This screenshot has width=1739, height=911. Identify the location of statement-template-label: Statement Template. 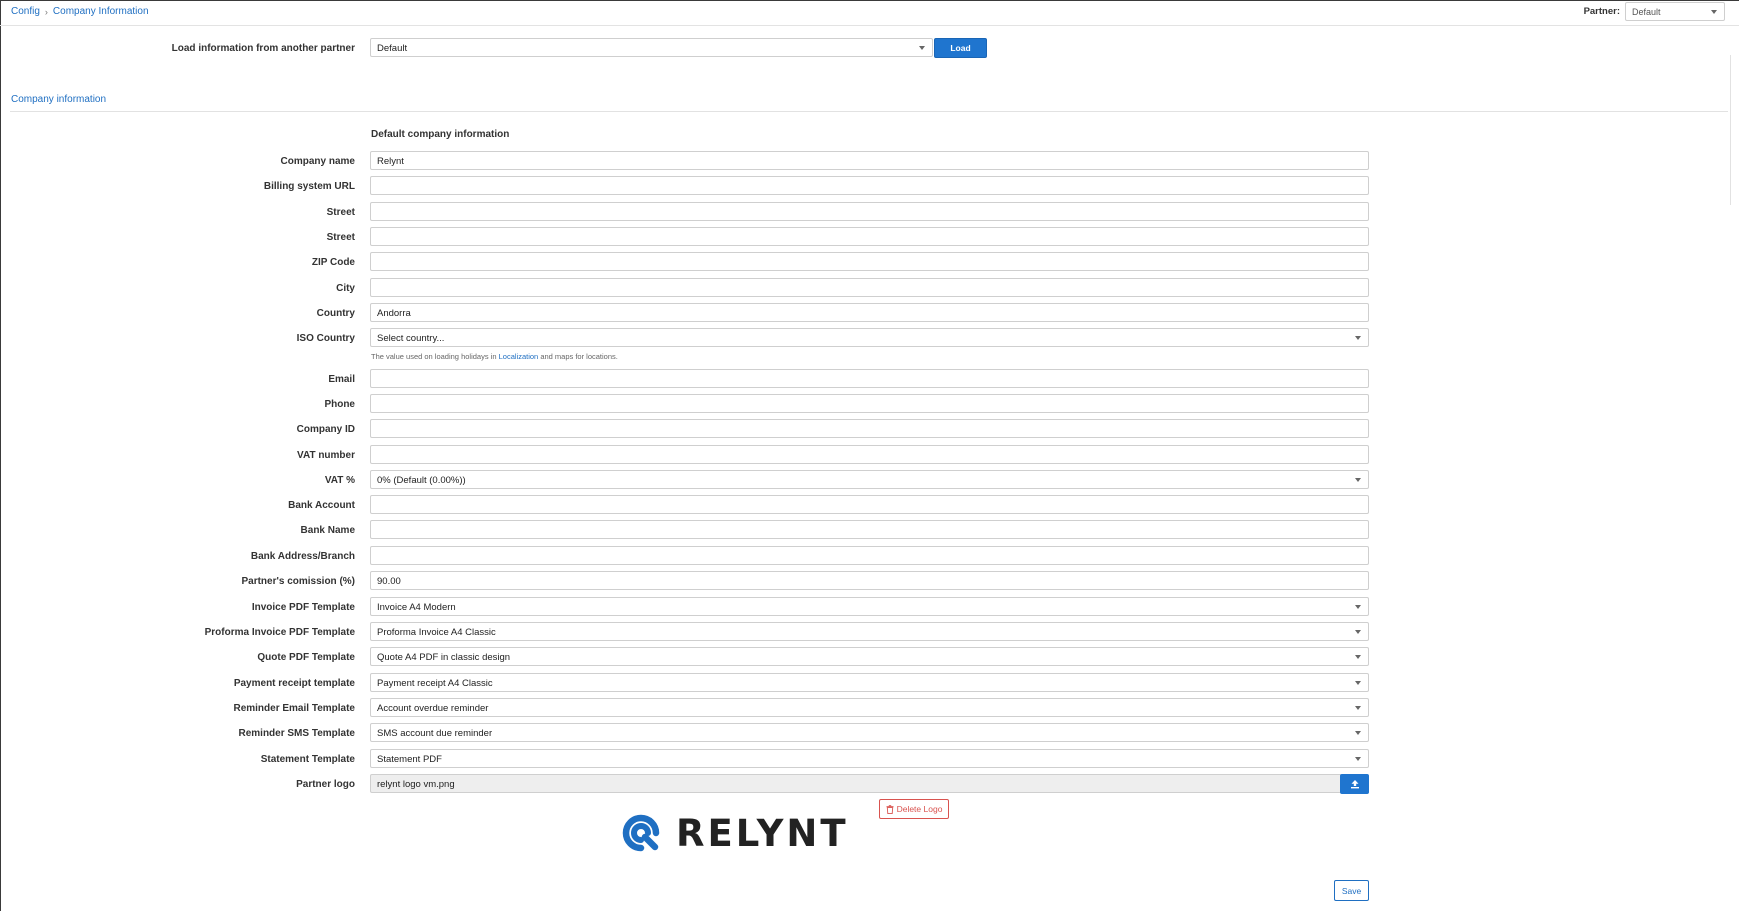
(307, 759).